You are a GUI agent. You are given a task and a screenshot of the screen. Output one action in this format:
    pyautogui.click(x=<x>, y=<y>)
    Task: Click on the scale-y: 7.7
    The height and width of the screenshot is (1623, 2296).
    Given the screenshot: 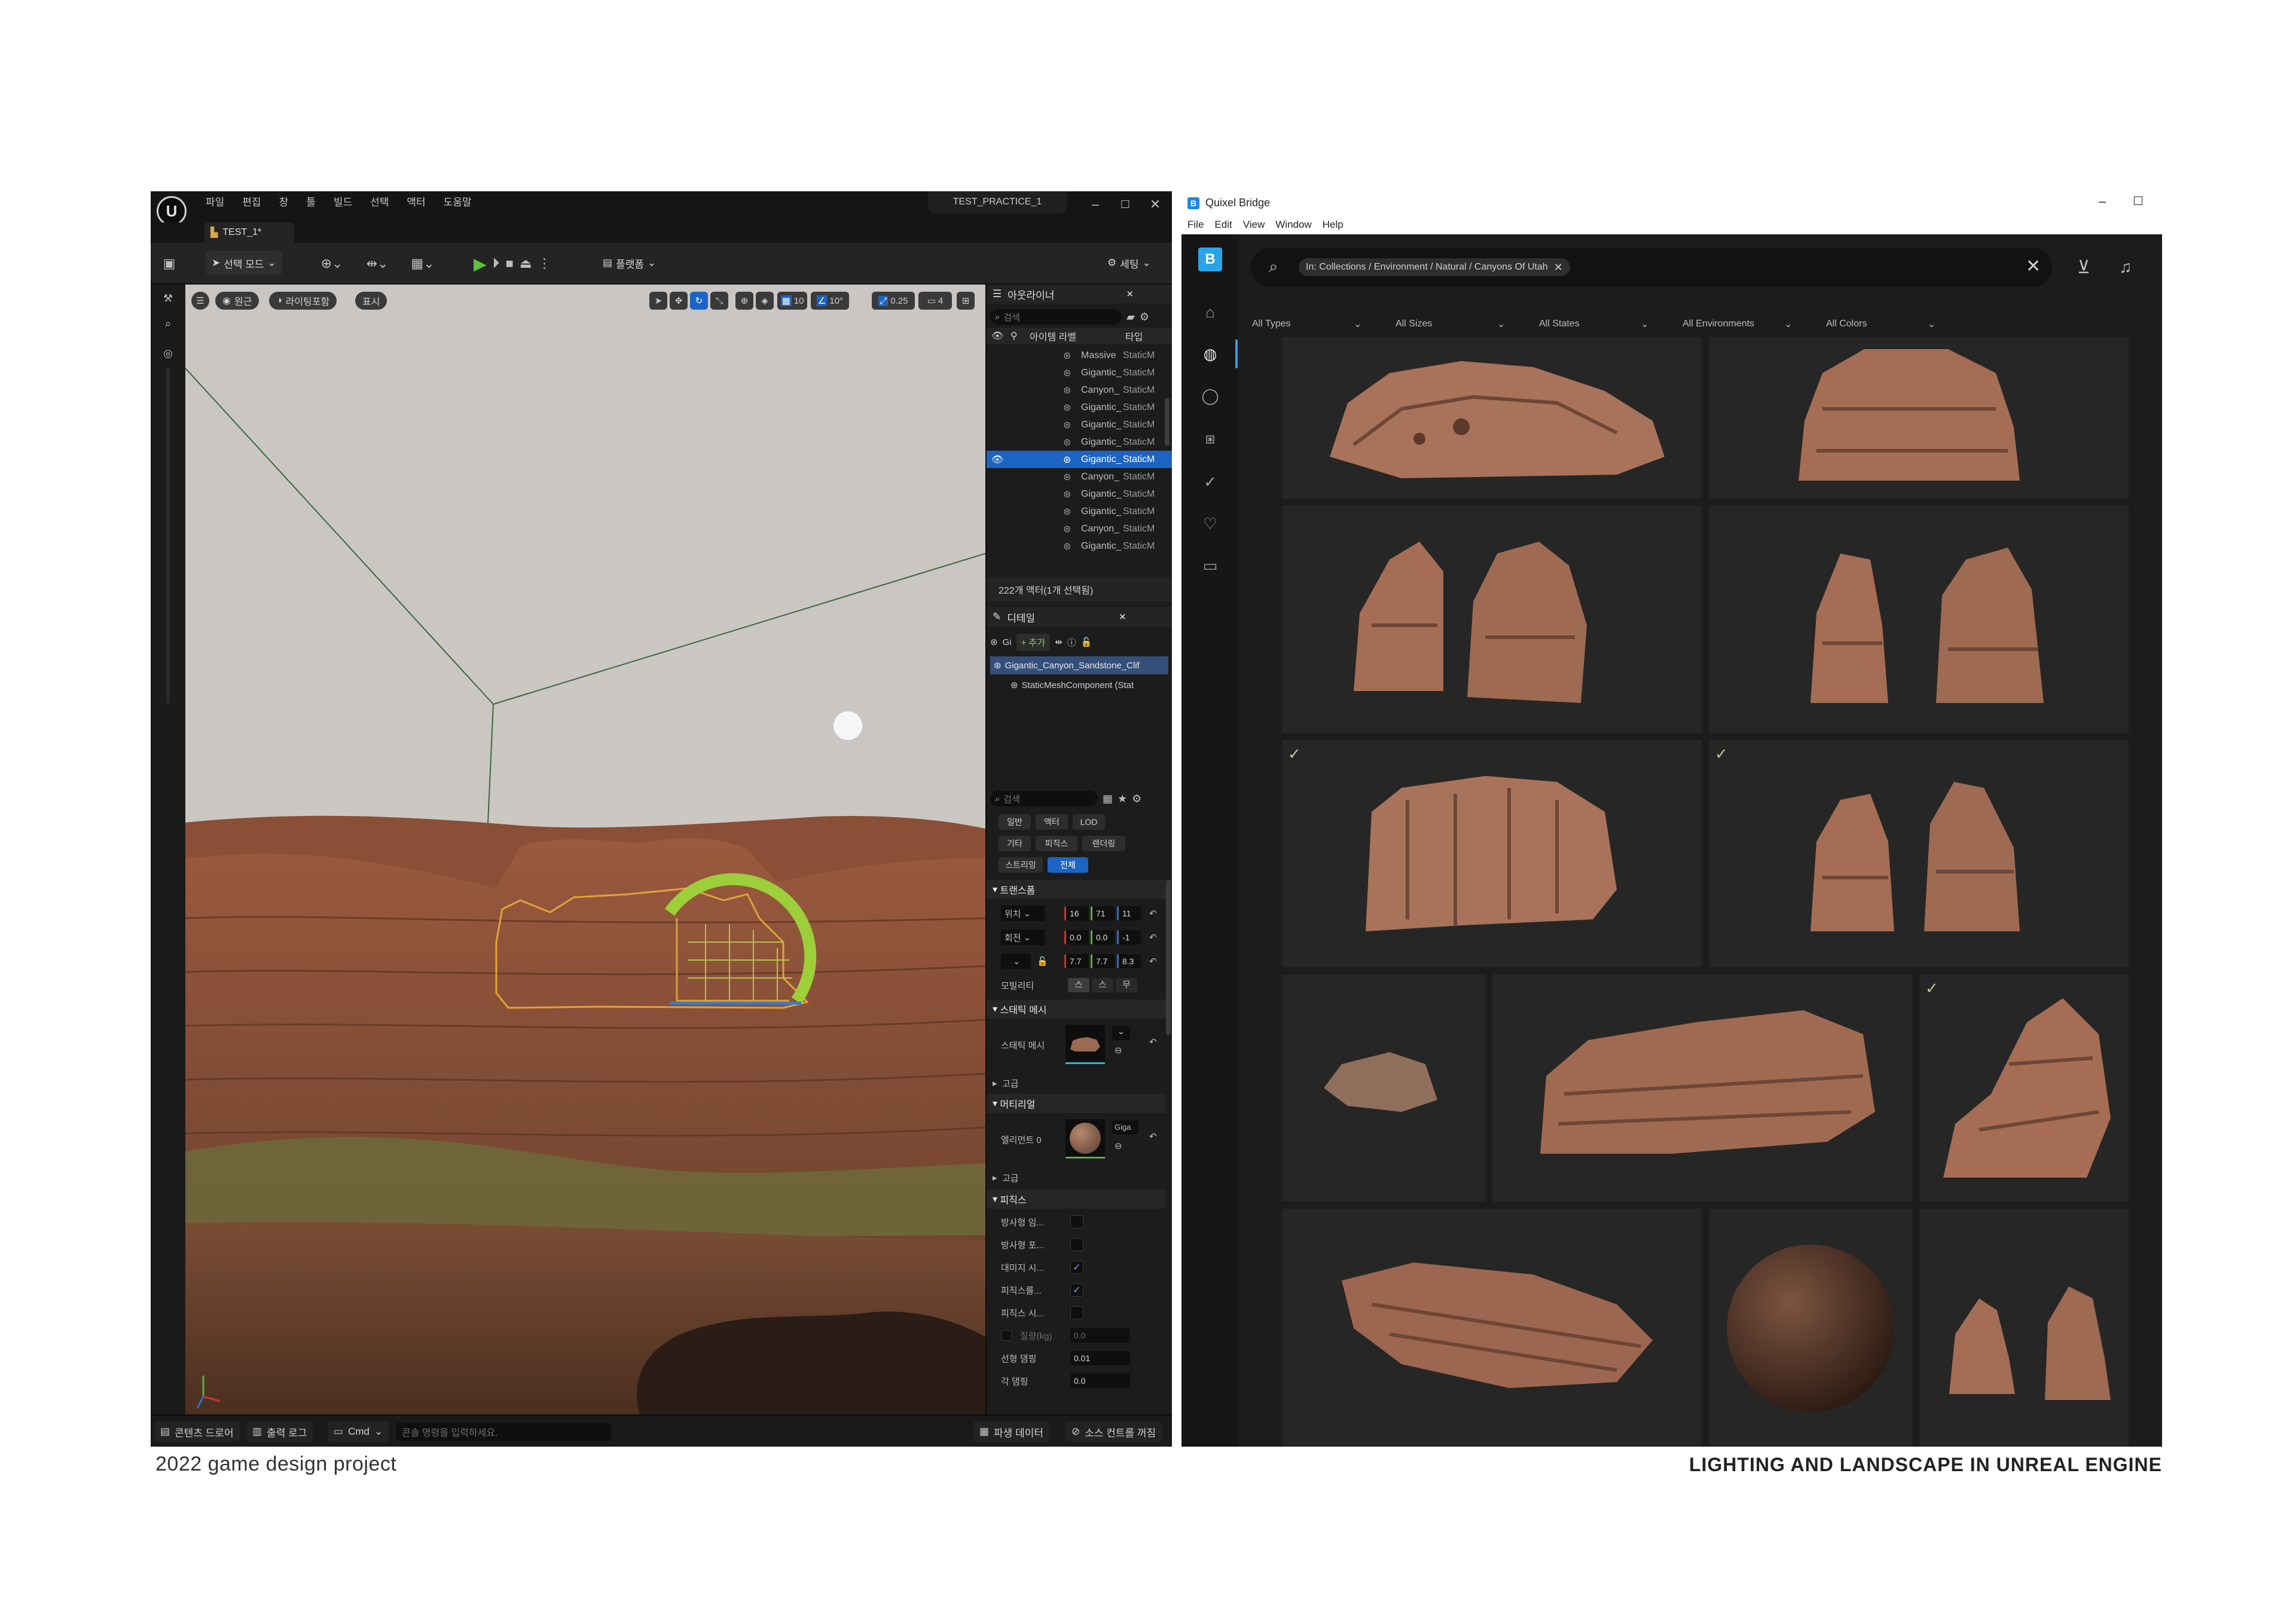 What is the action you would take?
    pyautogui.click(x=1103, y=961)
    